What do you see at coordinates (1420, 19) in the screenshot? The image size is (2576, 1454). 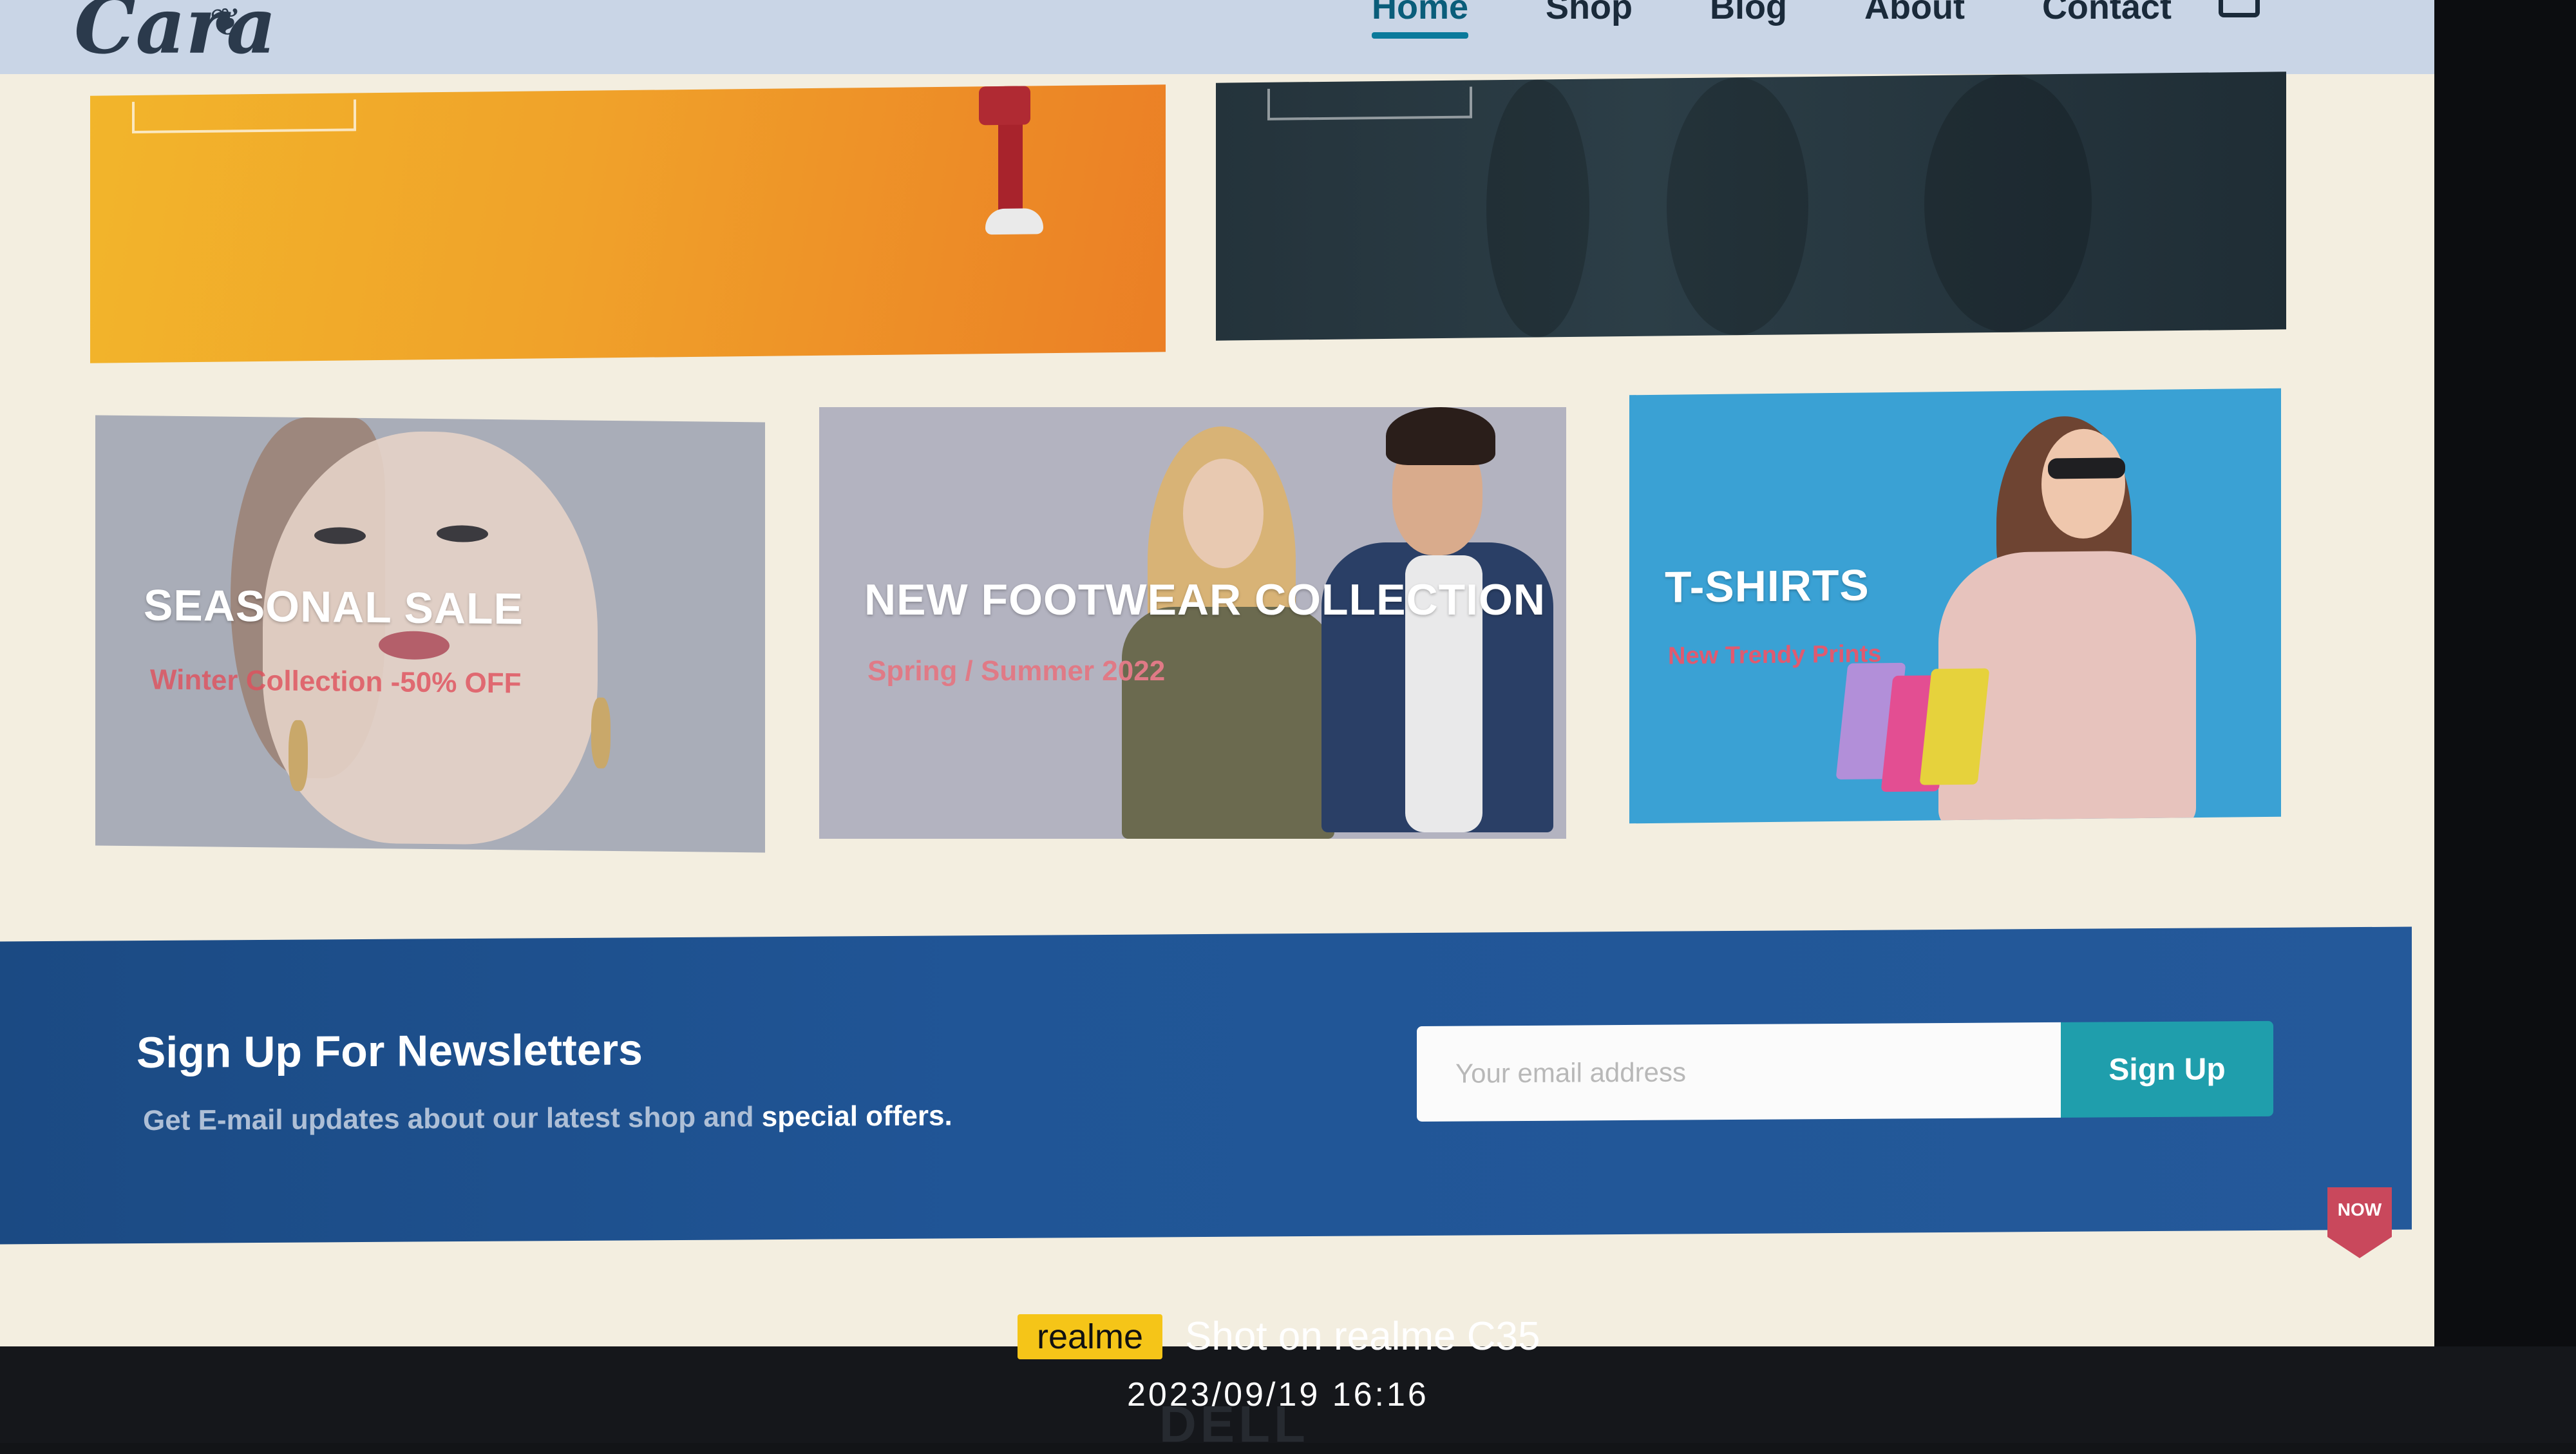 I see `nav-home: Home` at bounding box center [1420, 19].